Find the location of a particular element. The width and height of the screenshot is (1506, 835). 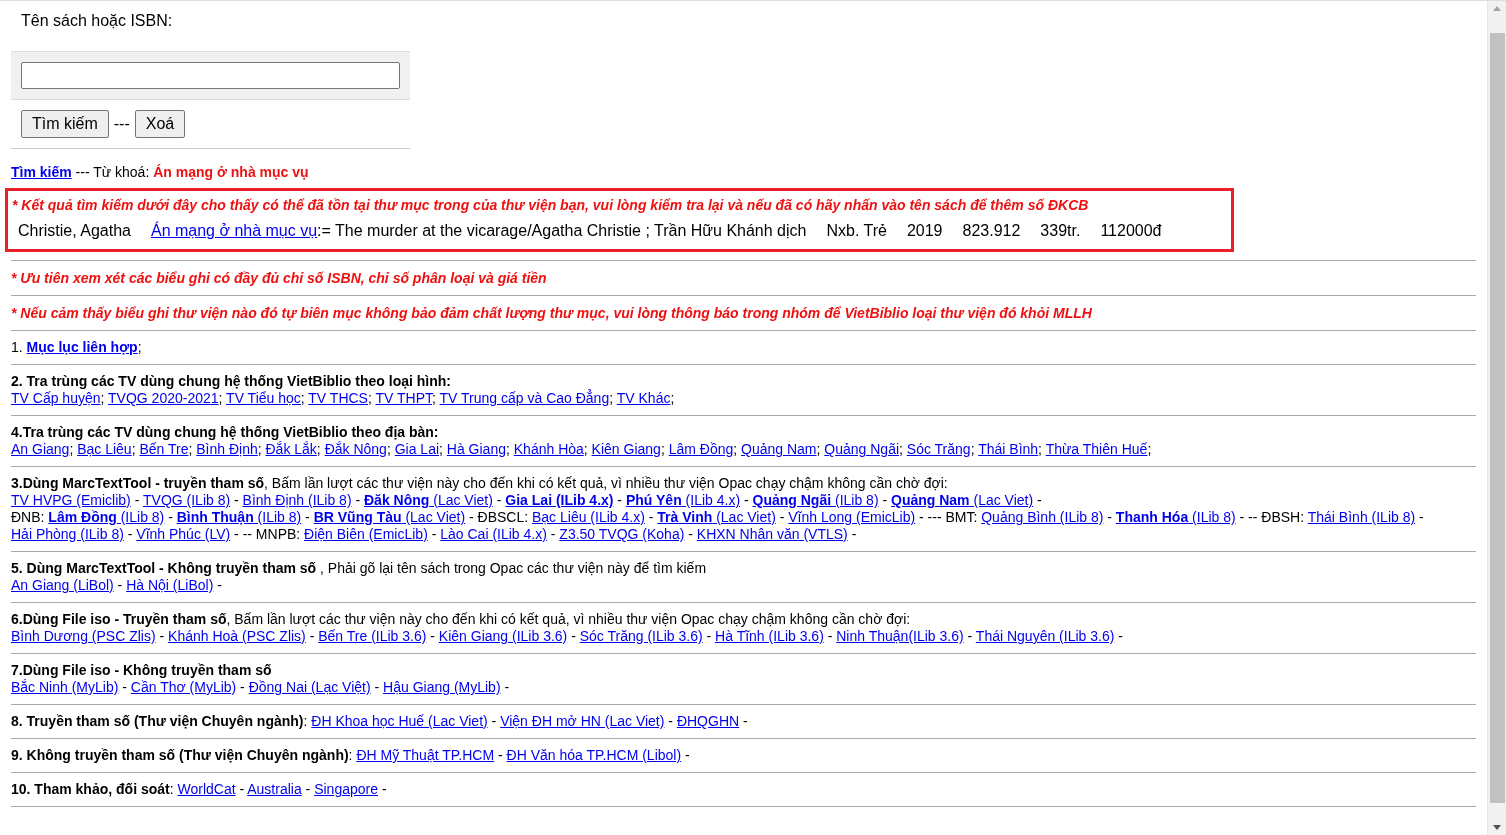

library-link: Thái Bình is located at coordinates (1008, 449).